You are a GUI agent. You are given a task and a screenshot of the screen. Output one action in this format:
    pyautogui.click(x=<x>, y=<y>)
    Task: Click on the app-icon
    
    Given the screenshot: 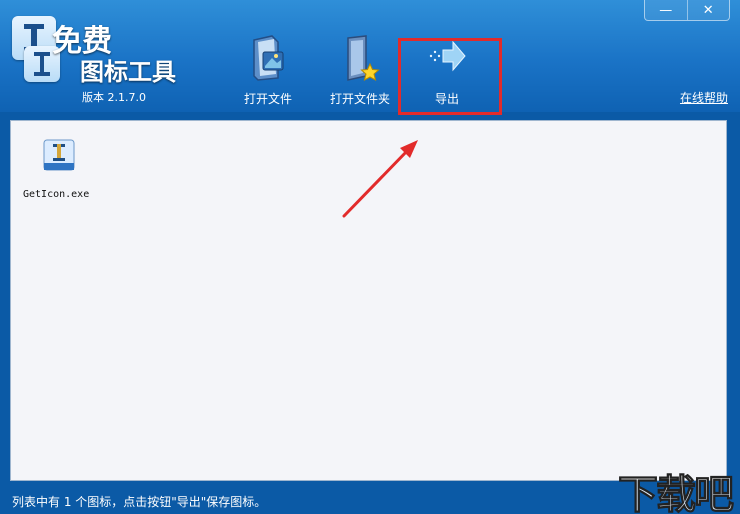 What is the action you would take?
    pyautogui.click(x=59, y=155)
    